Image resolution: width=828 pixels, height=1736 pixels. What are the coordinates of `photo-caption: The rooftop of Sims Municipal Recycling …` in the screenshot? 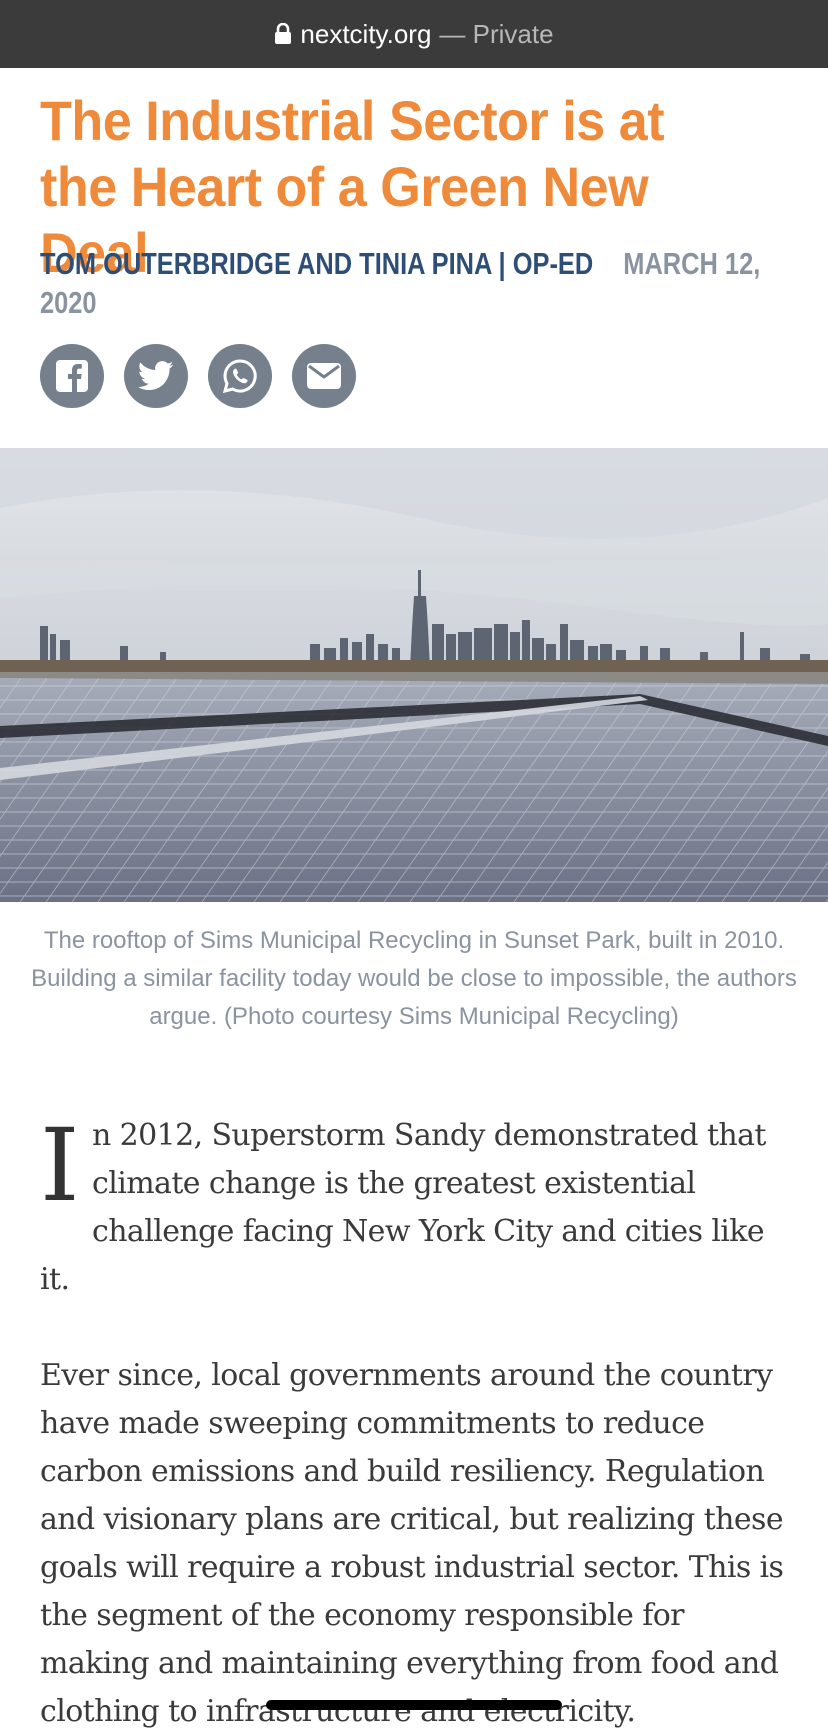 It's located at (414, 978).